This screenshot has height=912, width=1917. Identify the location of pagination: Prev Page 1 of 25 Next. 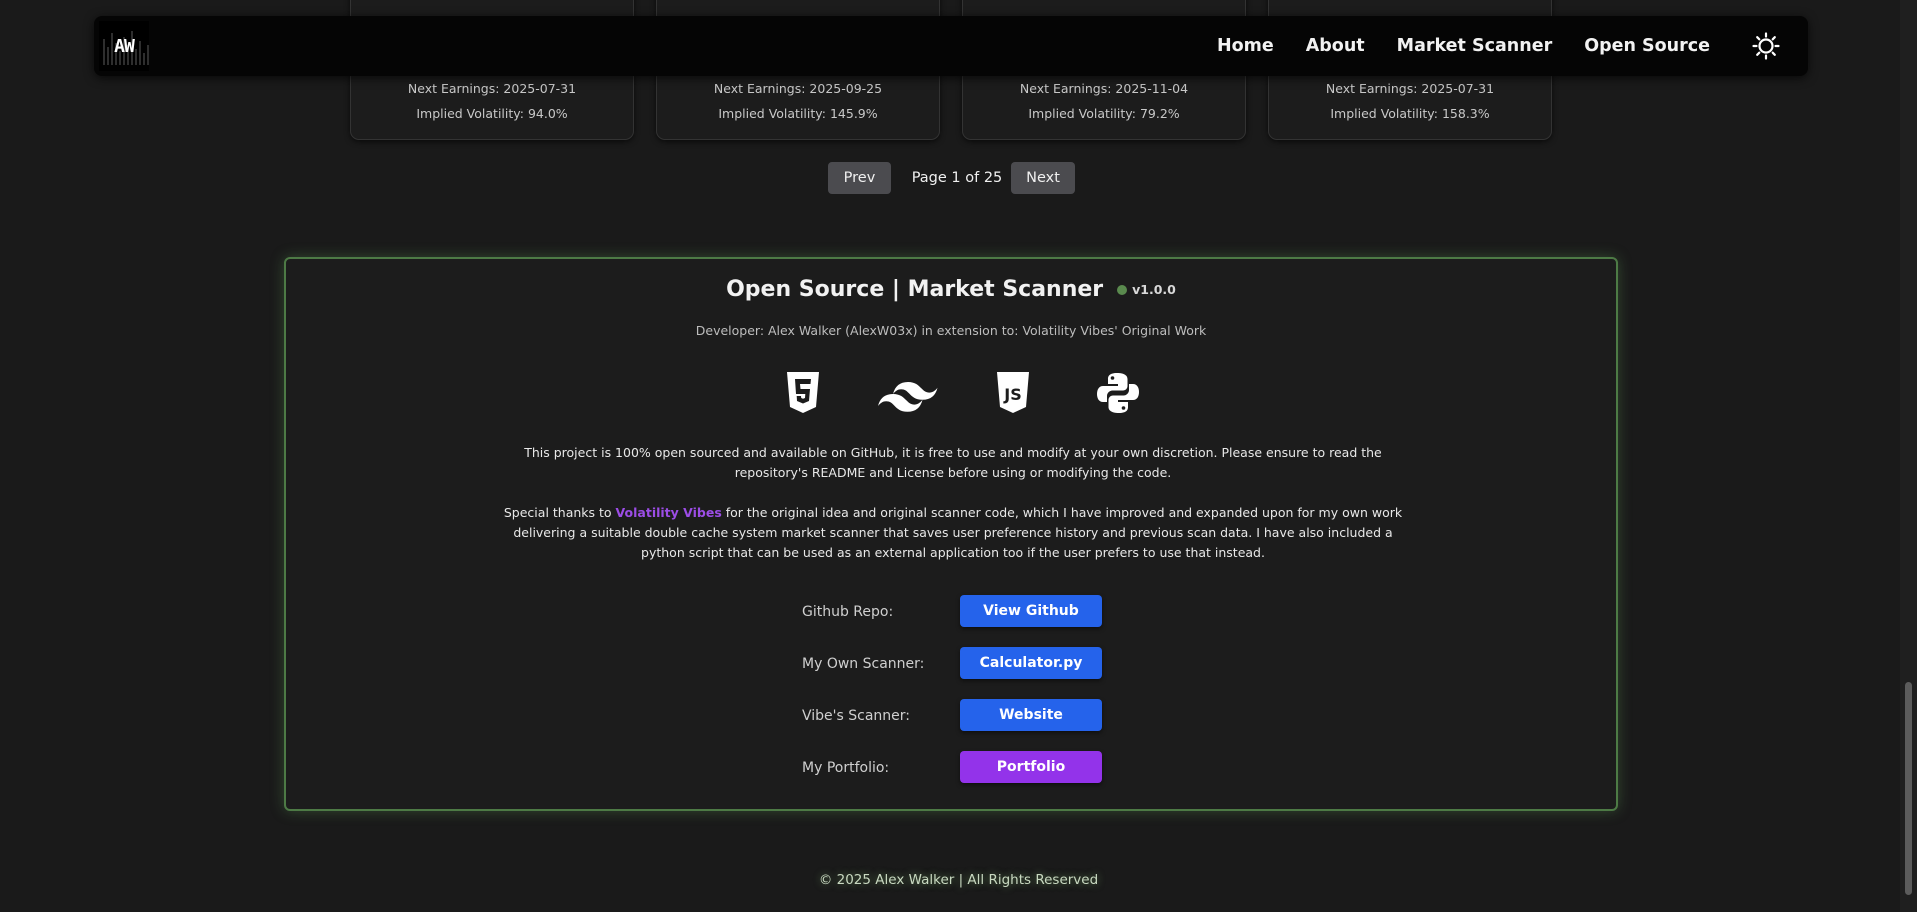
(958, 178).